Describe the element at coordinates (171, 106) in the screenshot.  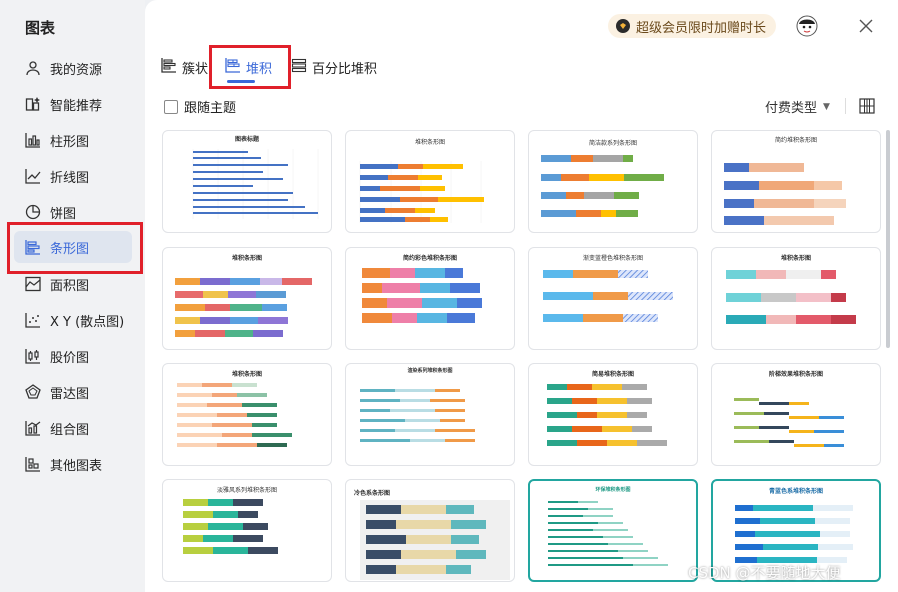
I see `checkbox-box` at that location.